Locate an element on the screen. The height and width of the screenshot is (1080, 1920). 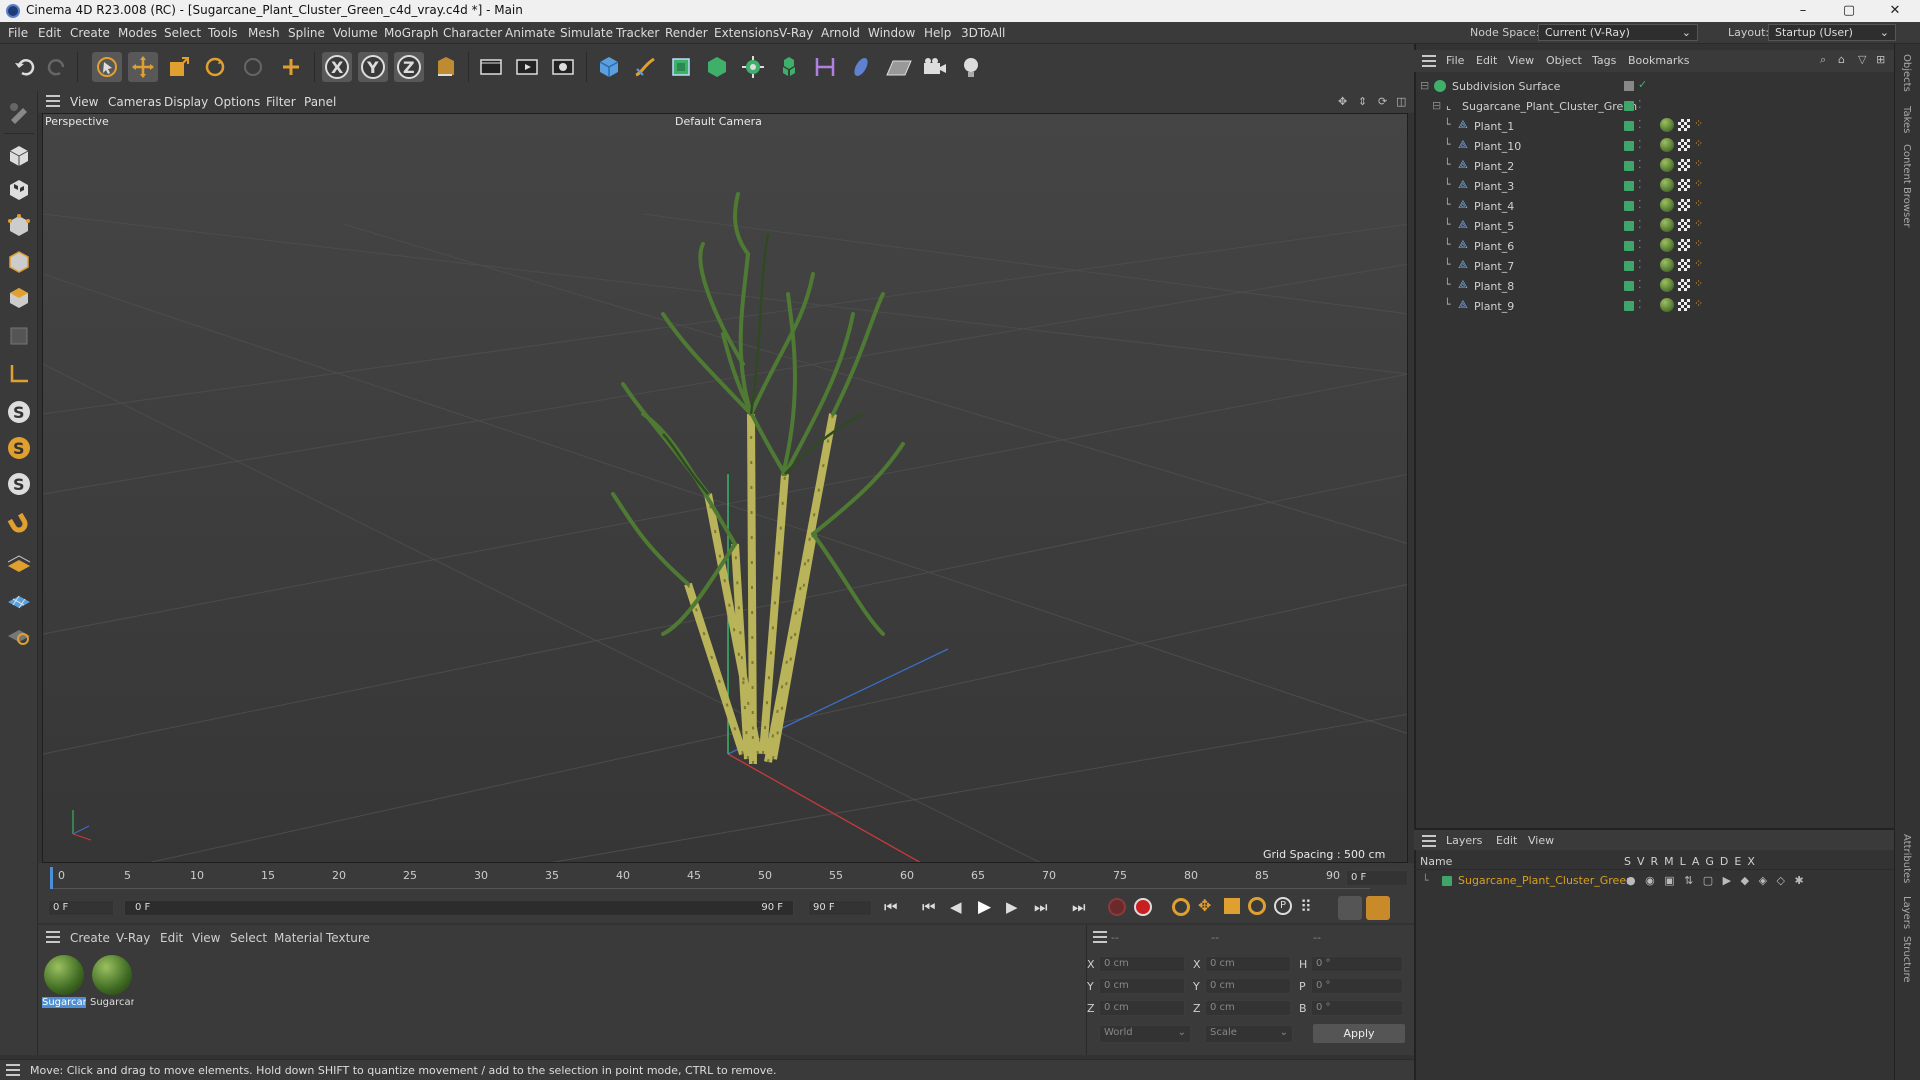
motion-system-icon is located at coordinates (1350, 908).